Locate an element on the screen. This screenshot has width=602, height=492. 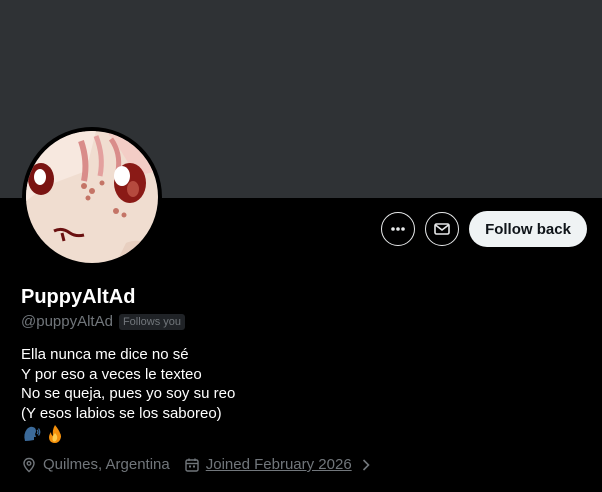
map-pin-icon is located at coordinates (29, 464).